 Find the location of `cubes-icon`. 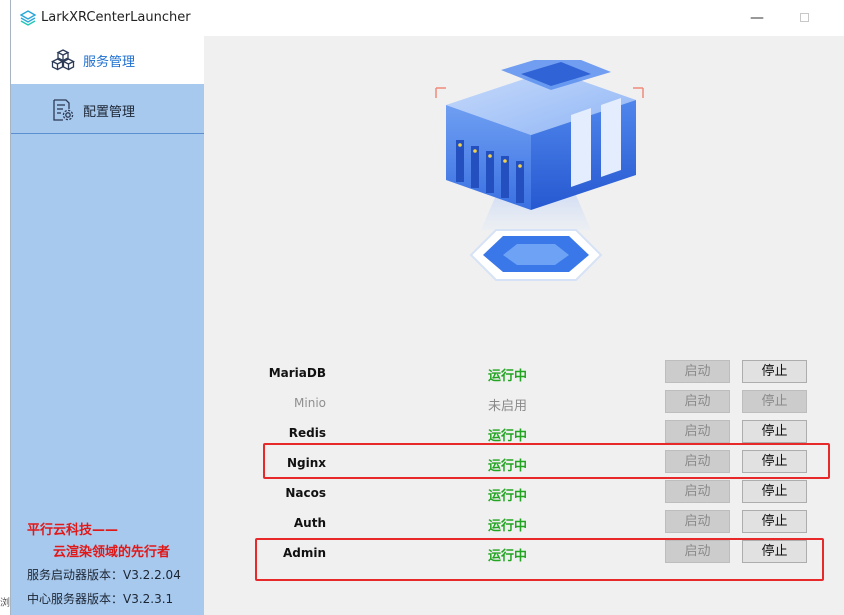

cubes-icon is located at coordinates (63, 60).